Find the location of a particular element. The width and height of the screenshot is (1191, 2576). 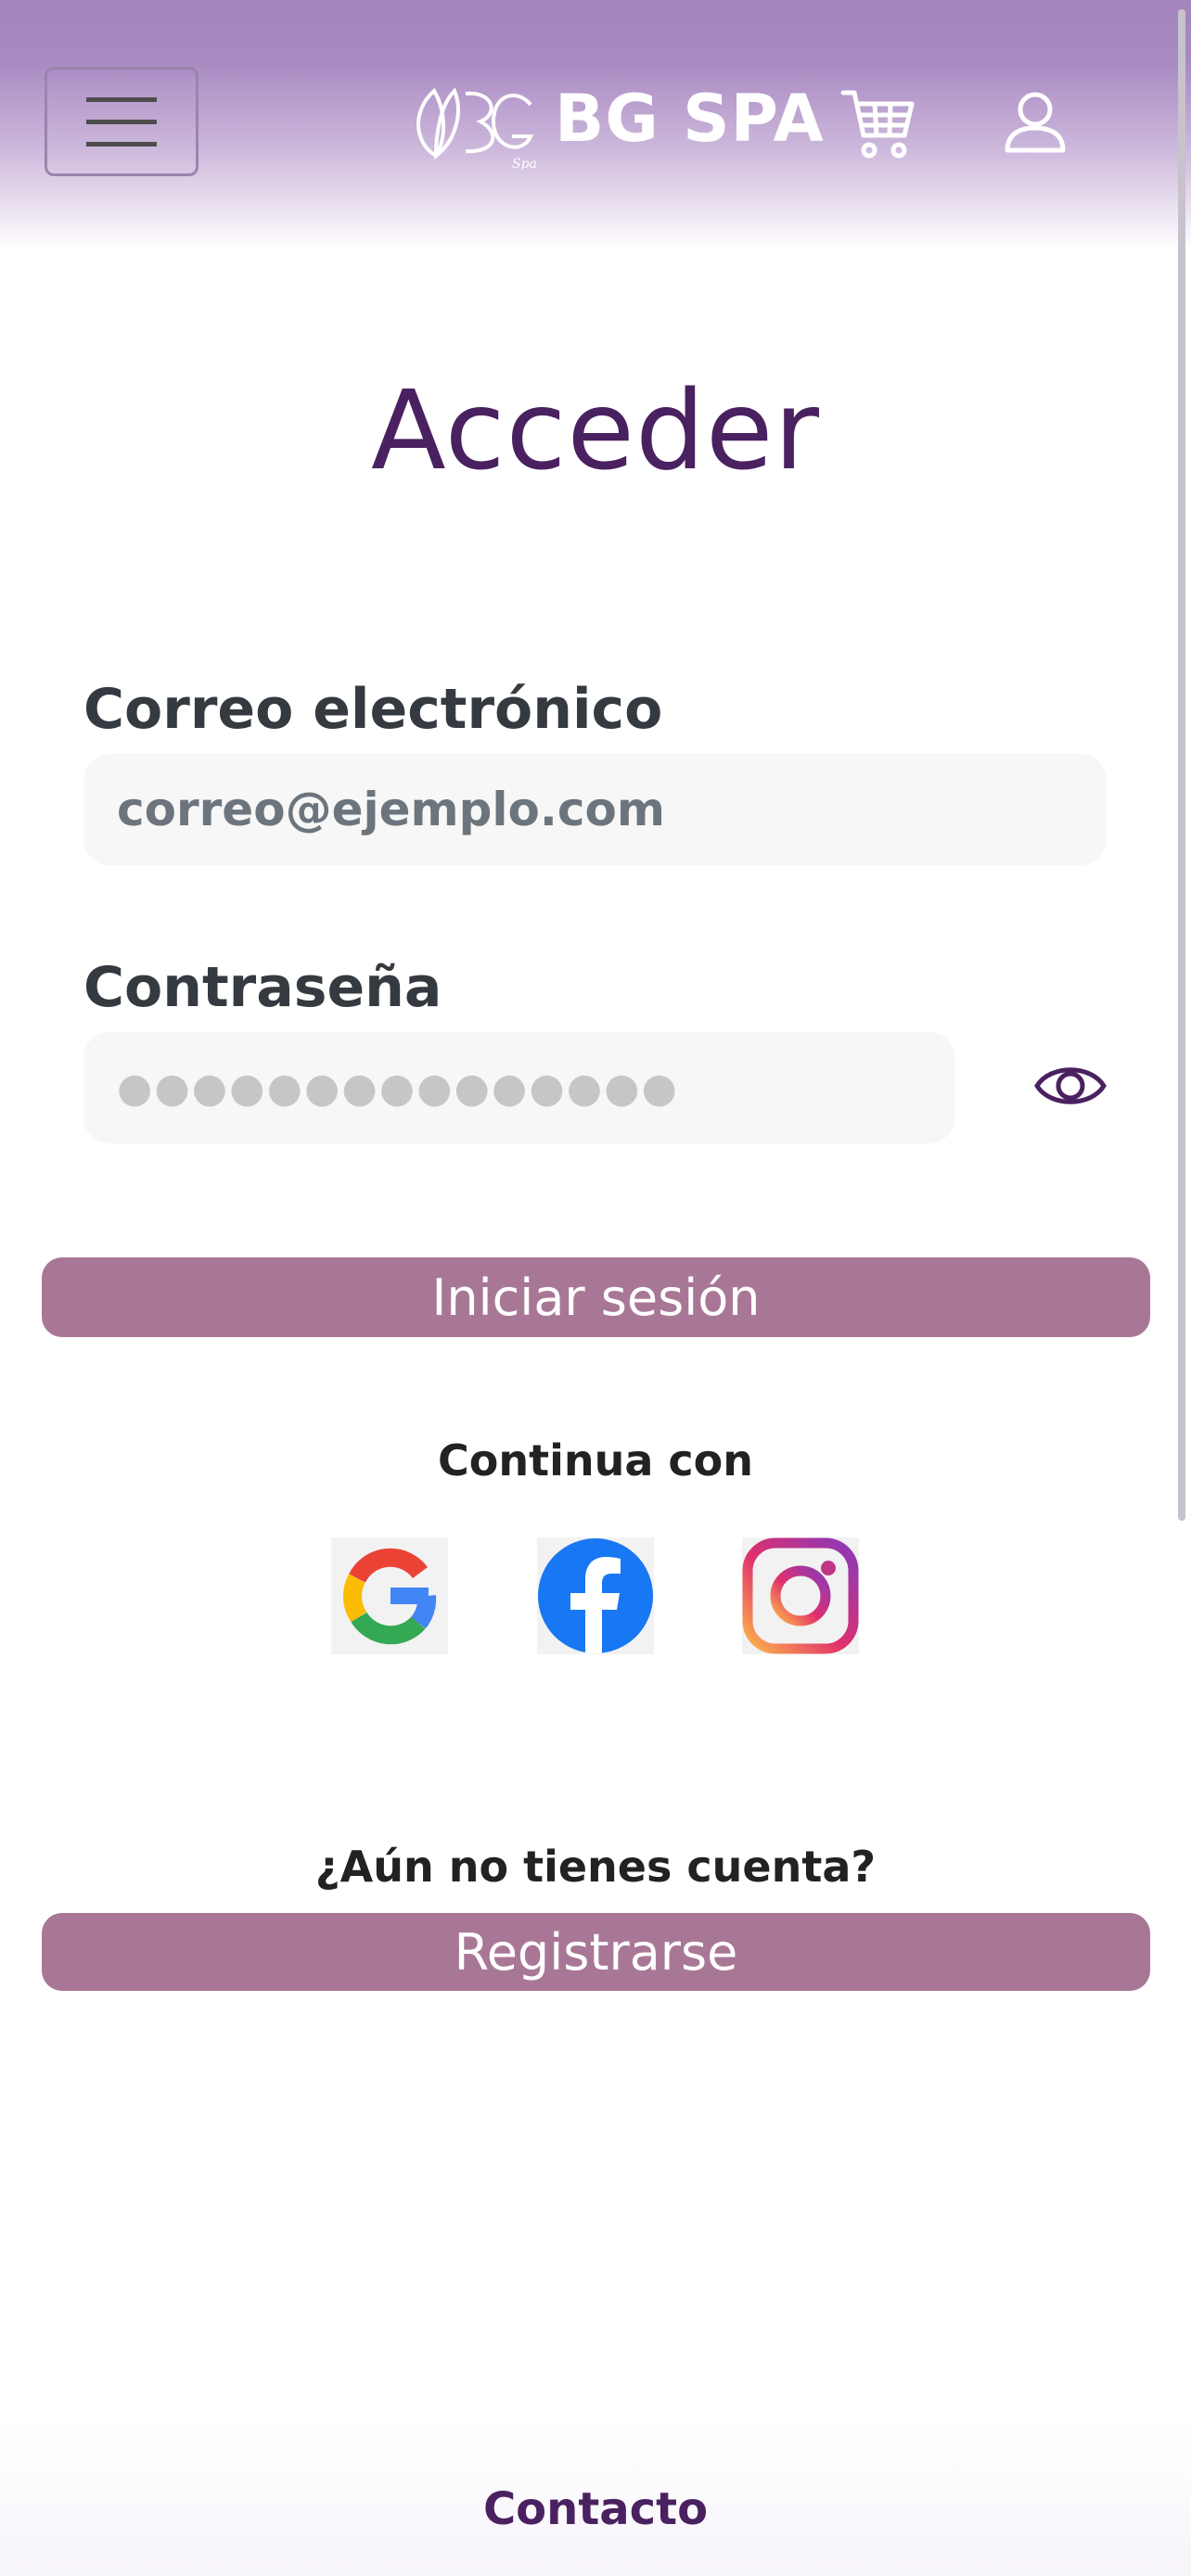

facebook-login-button is located at coordinates (595, 1595).